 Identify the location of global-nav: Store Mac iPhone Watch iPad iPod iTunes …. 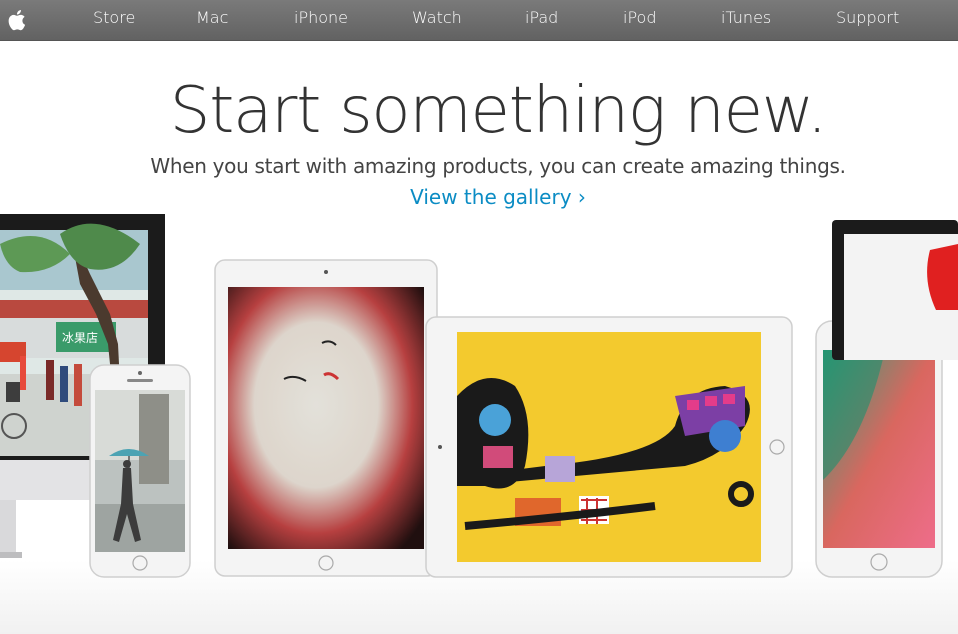
(479, 20).